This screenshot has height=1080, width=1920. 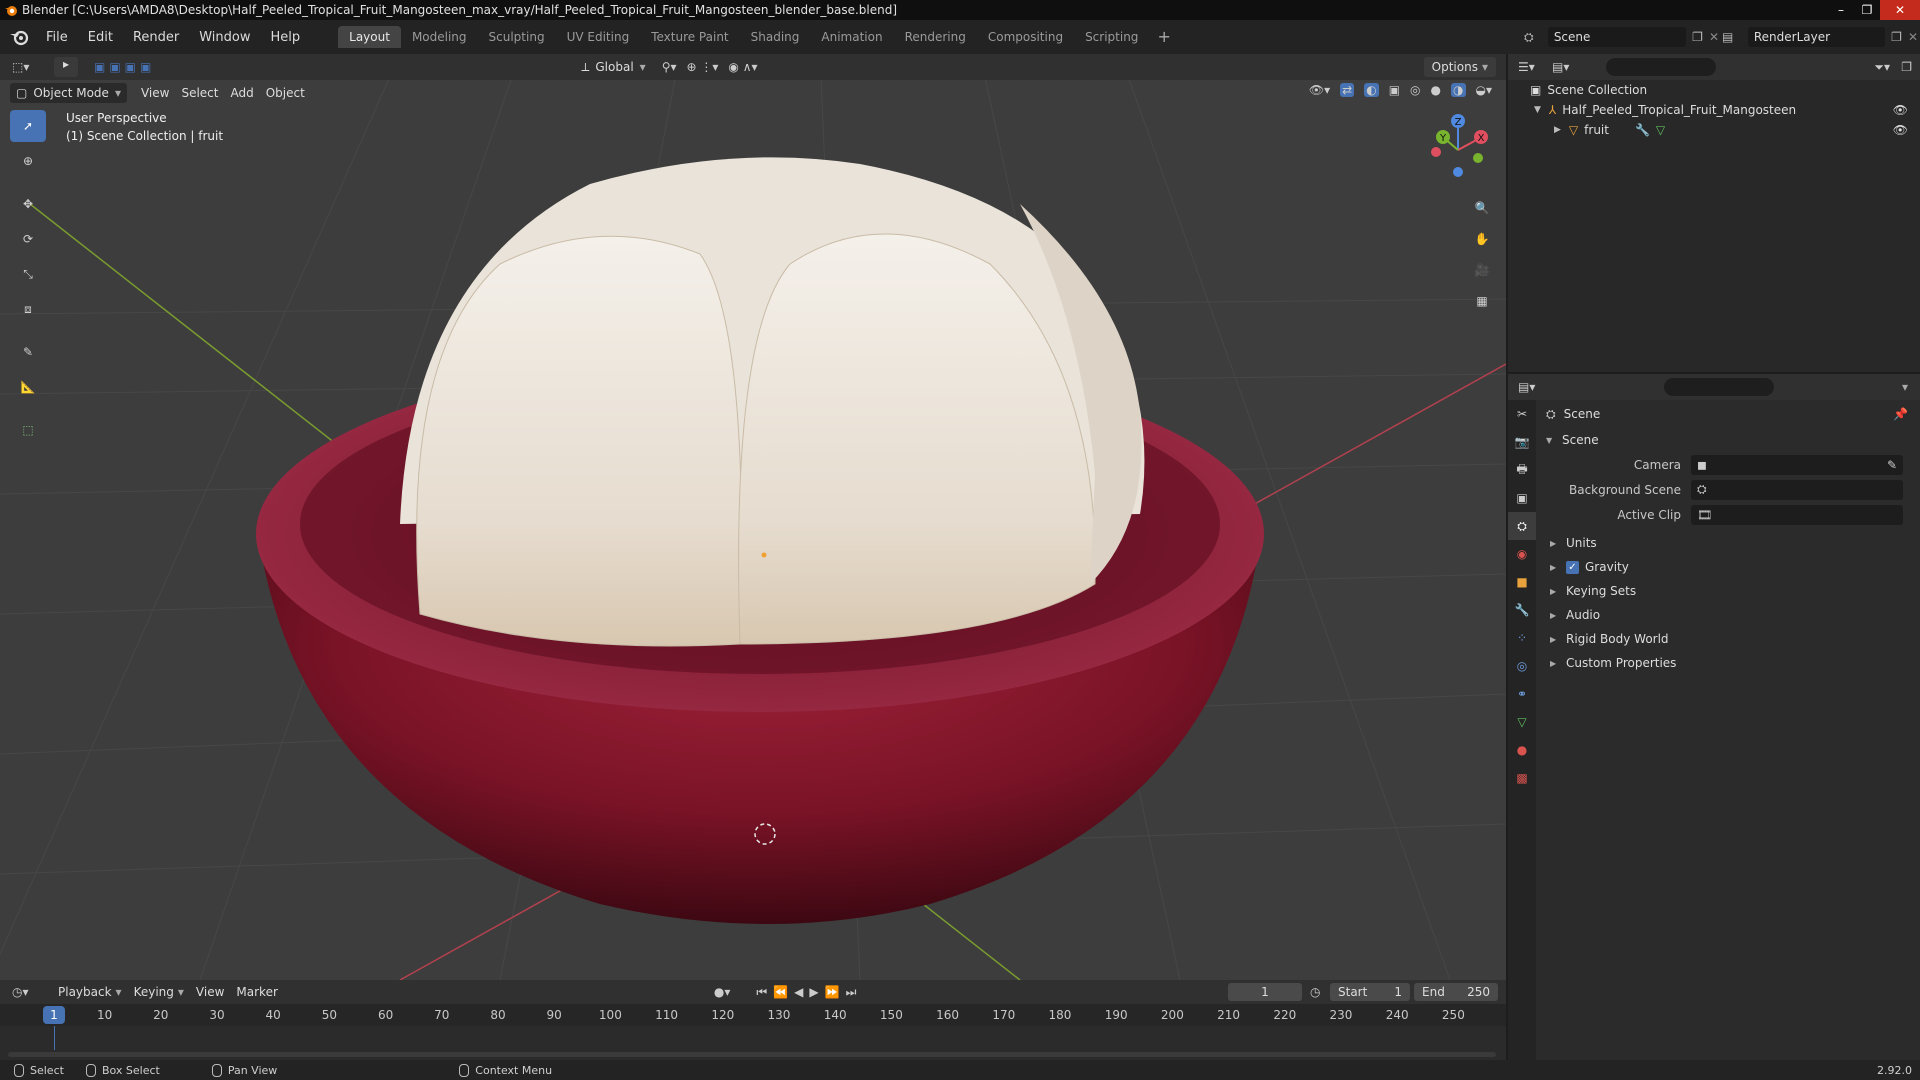 What do you see at coordinates (1025, 37) in the screenshot?
I see `tab-compositing: Compositing` at bounding box center [1025, 37].